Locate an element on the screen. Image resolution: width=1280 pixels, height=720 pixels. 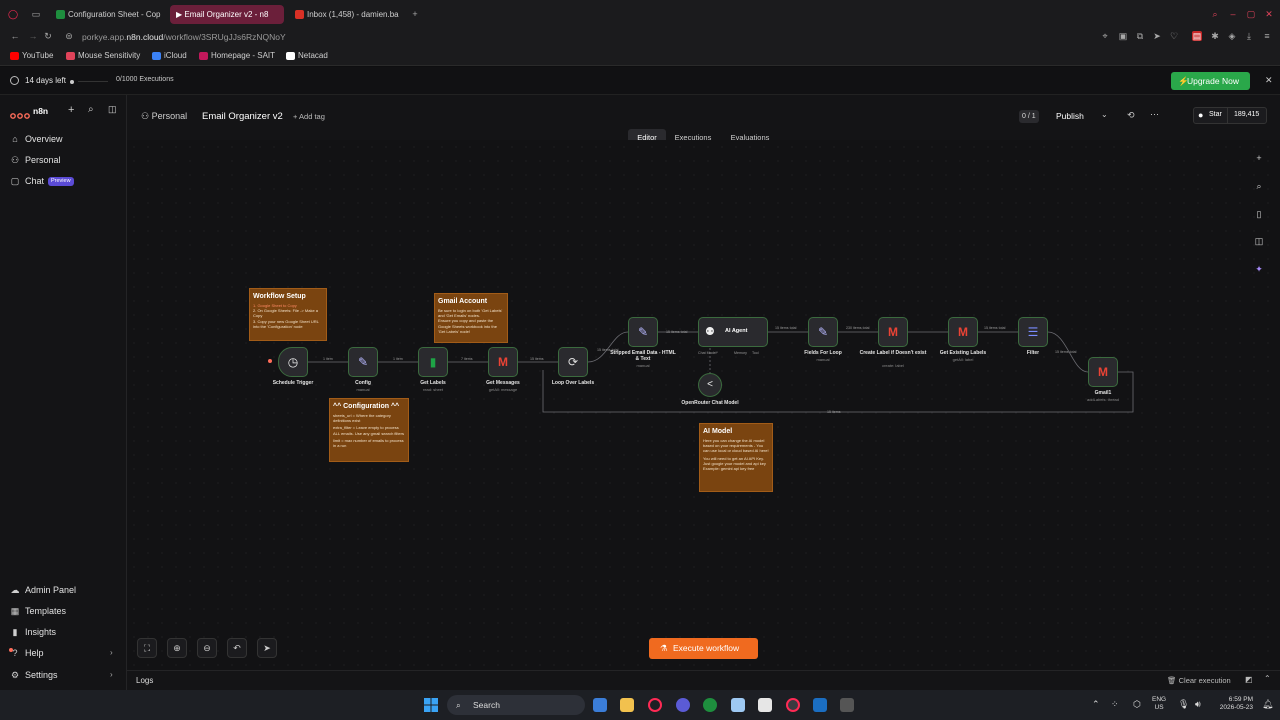
node-config: ✎ is located at coordinates (363, 362).